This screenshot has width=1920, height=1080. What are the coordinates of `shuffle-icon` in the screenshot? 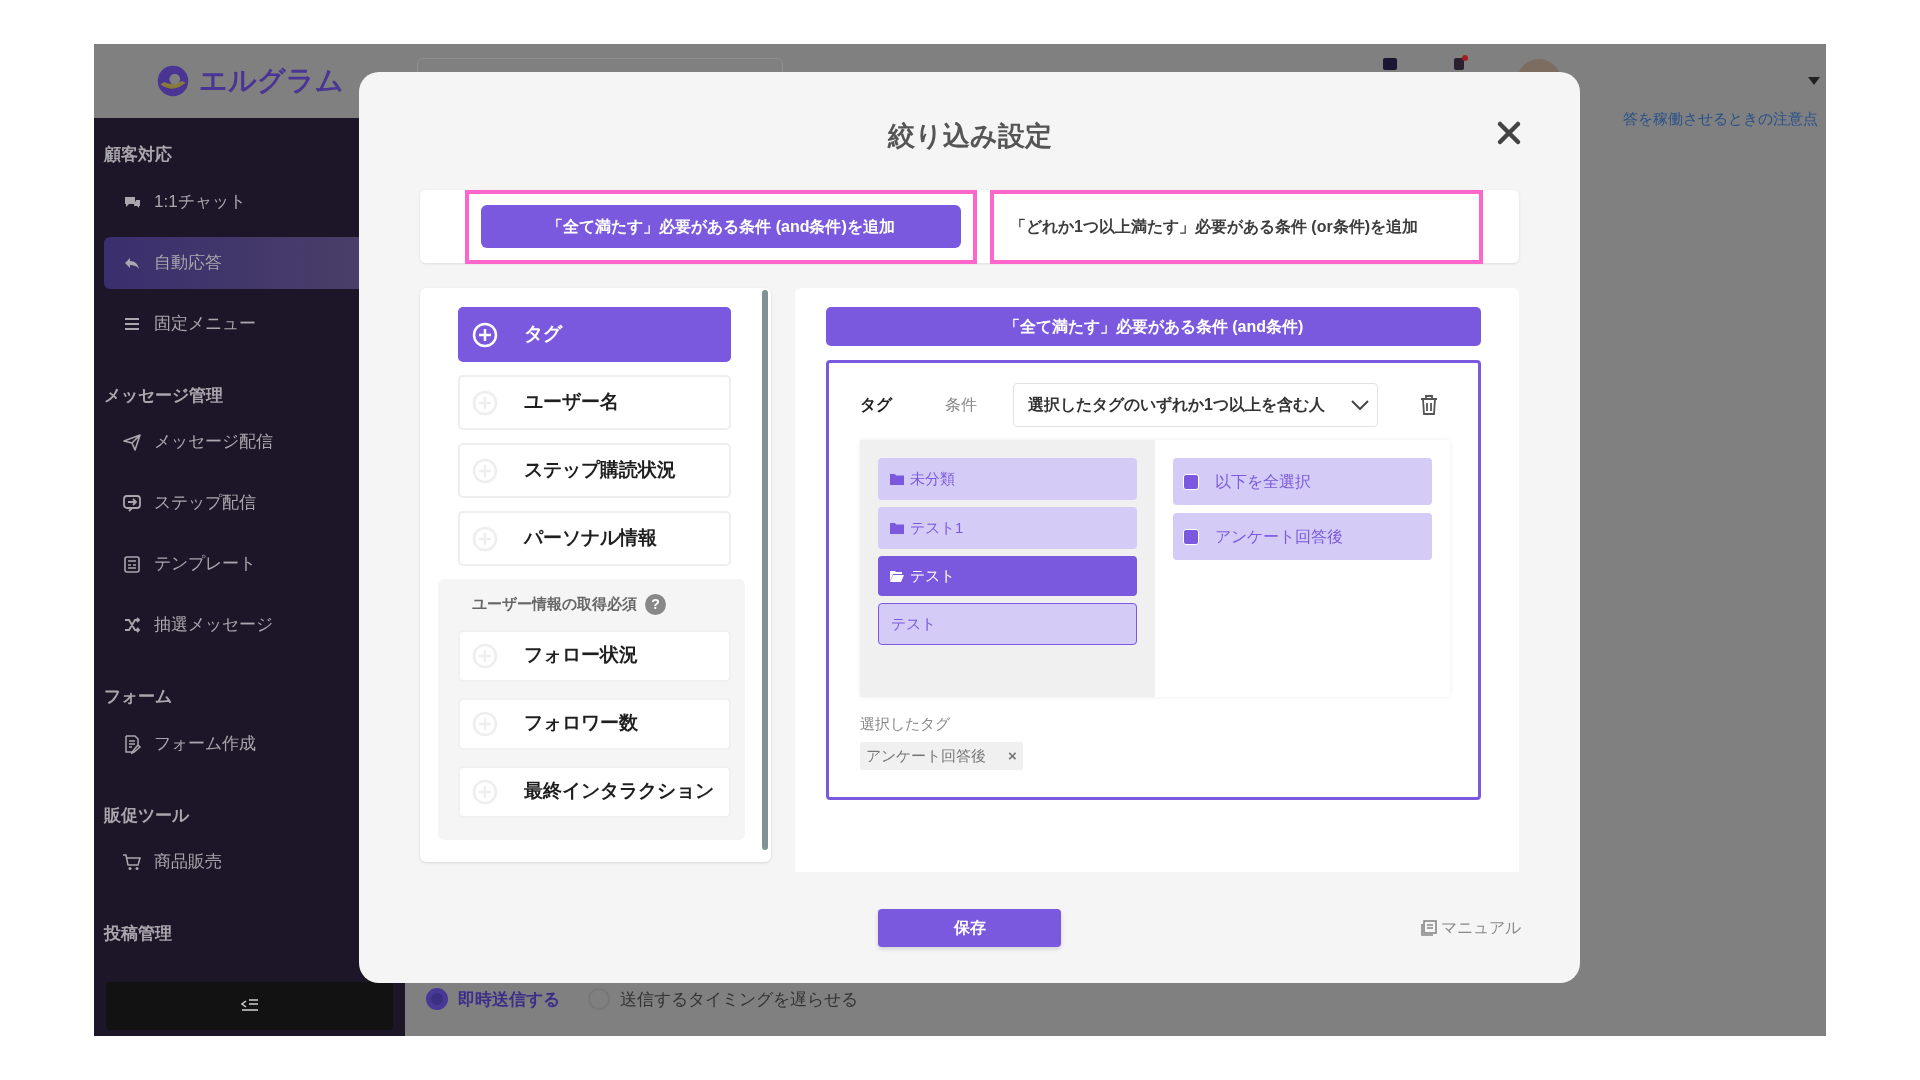 It's located at (132, 625).